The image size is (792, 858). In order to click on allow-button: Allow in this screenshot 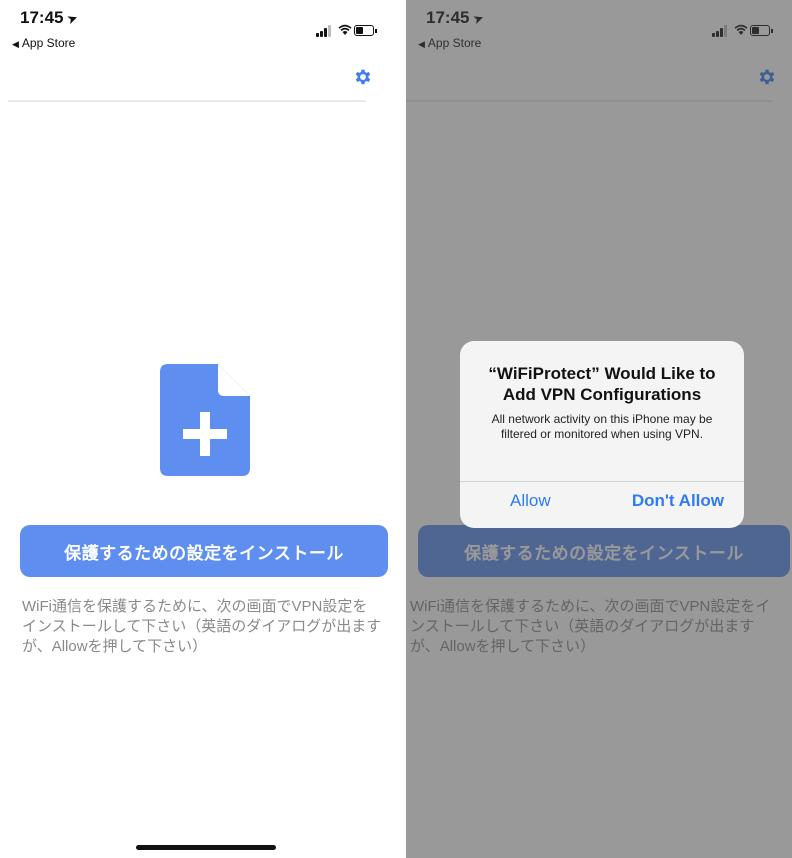, I will do `click(530, 501)`.